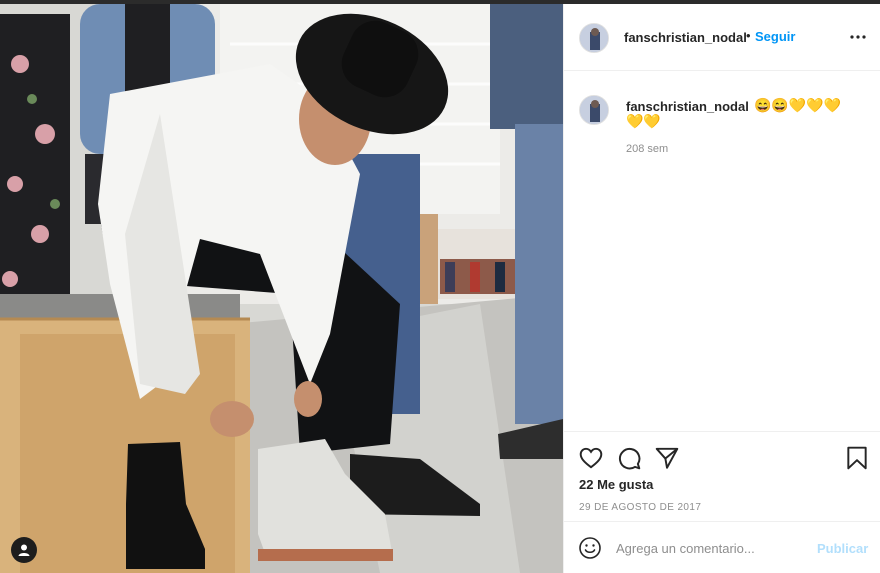 This screenshot has height=573, width=880. I want to click on post-header: fanschristian_nodal • Seguir, so click(722, 37).